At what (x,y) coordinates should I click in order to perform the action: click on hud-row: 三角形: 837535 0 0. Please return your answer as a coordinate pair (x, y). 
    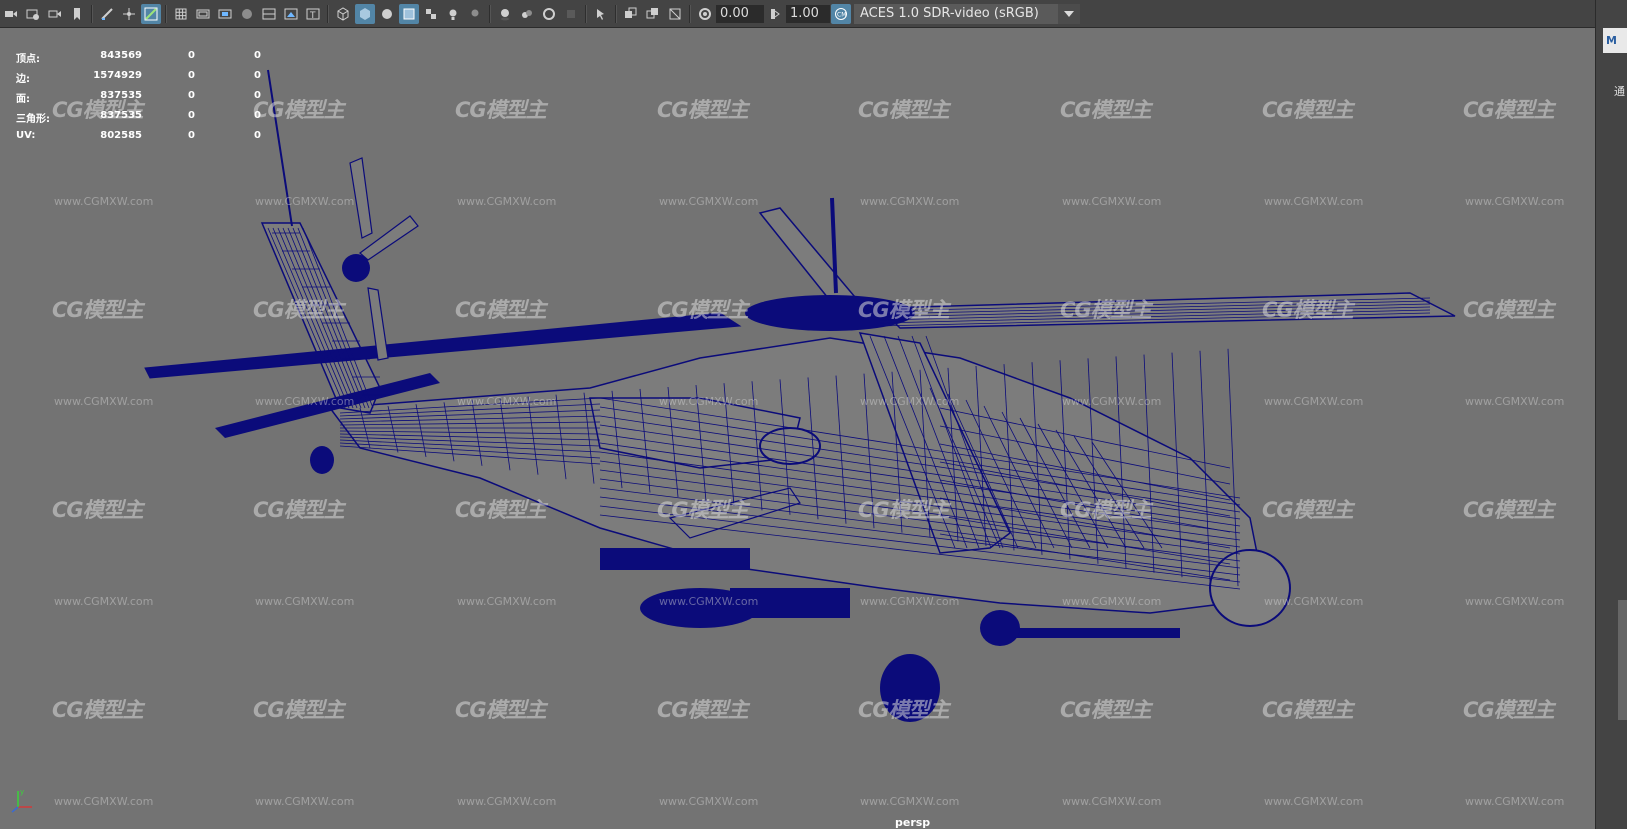
    Looking at the image, I should click on (146, 120).